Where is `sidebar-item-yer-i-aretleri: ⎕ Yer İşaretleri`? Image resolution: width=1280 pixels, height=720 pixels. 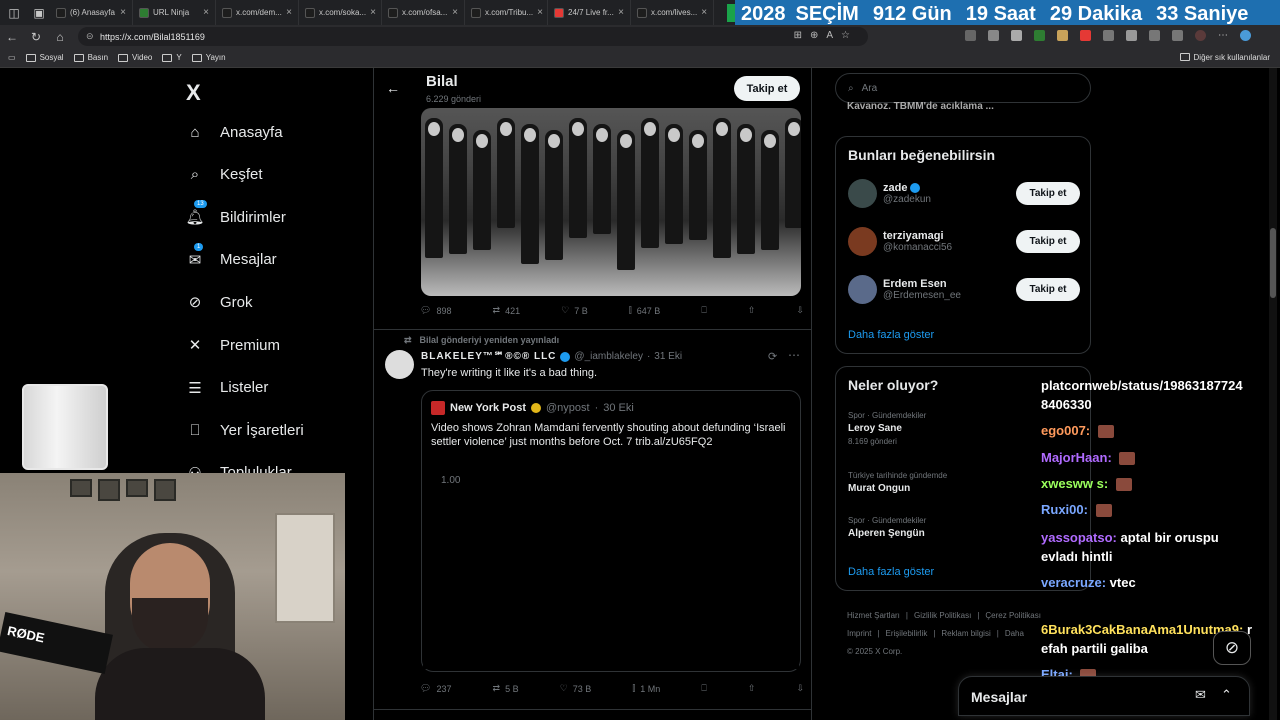
sidebar-item-yer-i-aretleri: ⎕ Yer İşaretleri is located at coordinates (244, 430).